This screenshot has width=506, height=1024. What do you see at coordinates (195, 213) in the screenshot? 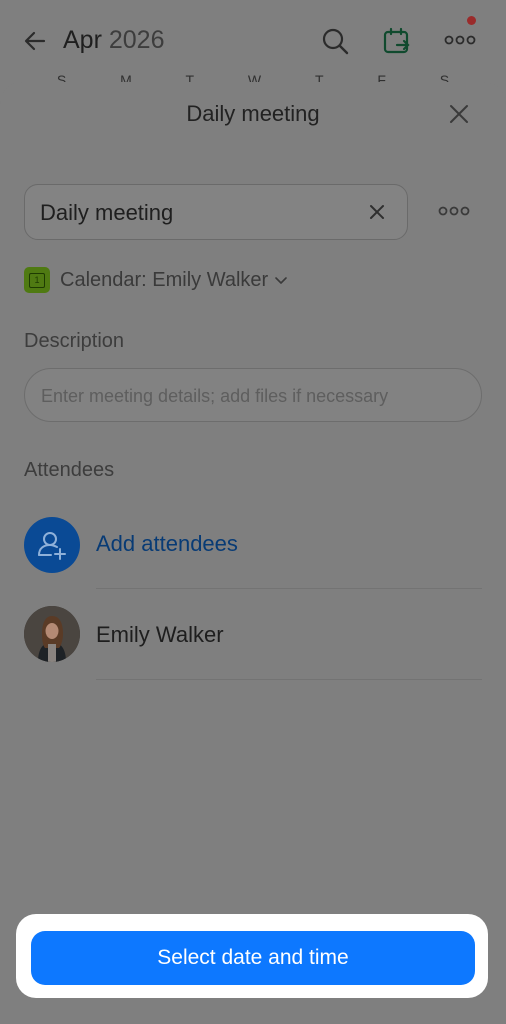
I see `meeting-title-input` at bounding box center [195, 213].